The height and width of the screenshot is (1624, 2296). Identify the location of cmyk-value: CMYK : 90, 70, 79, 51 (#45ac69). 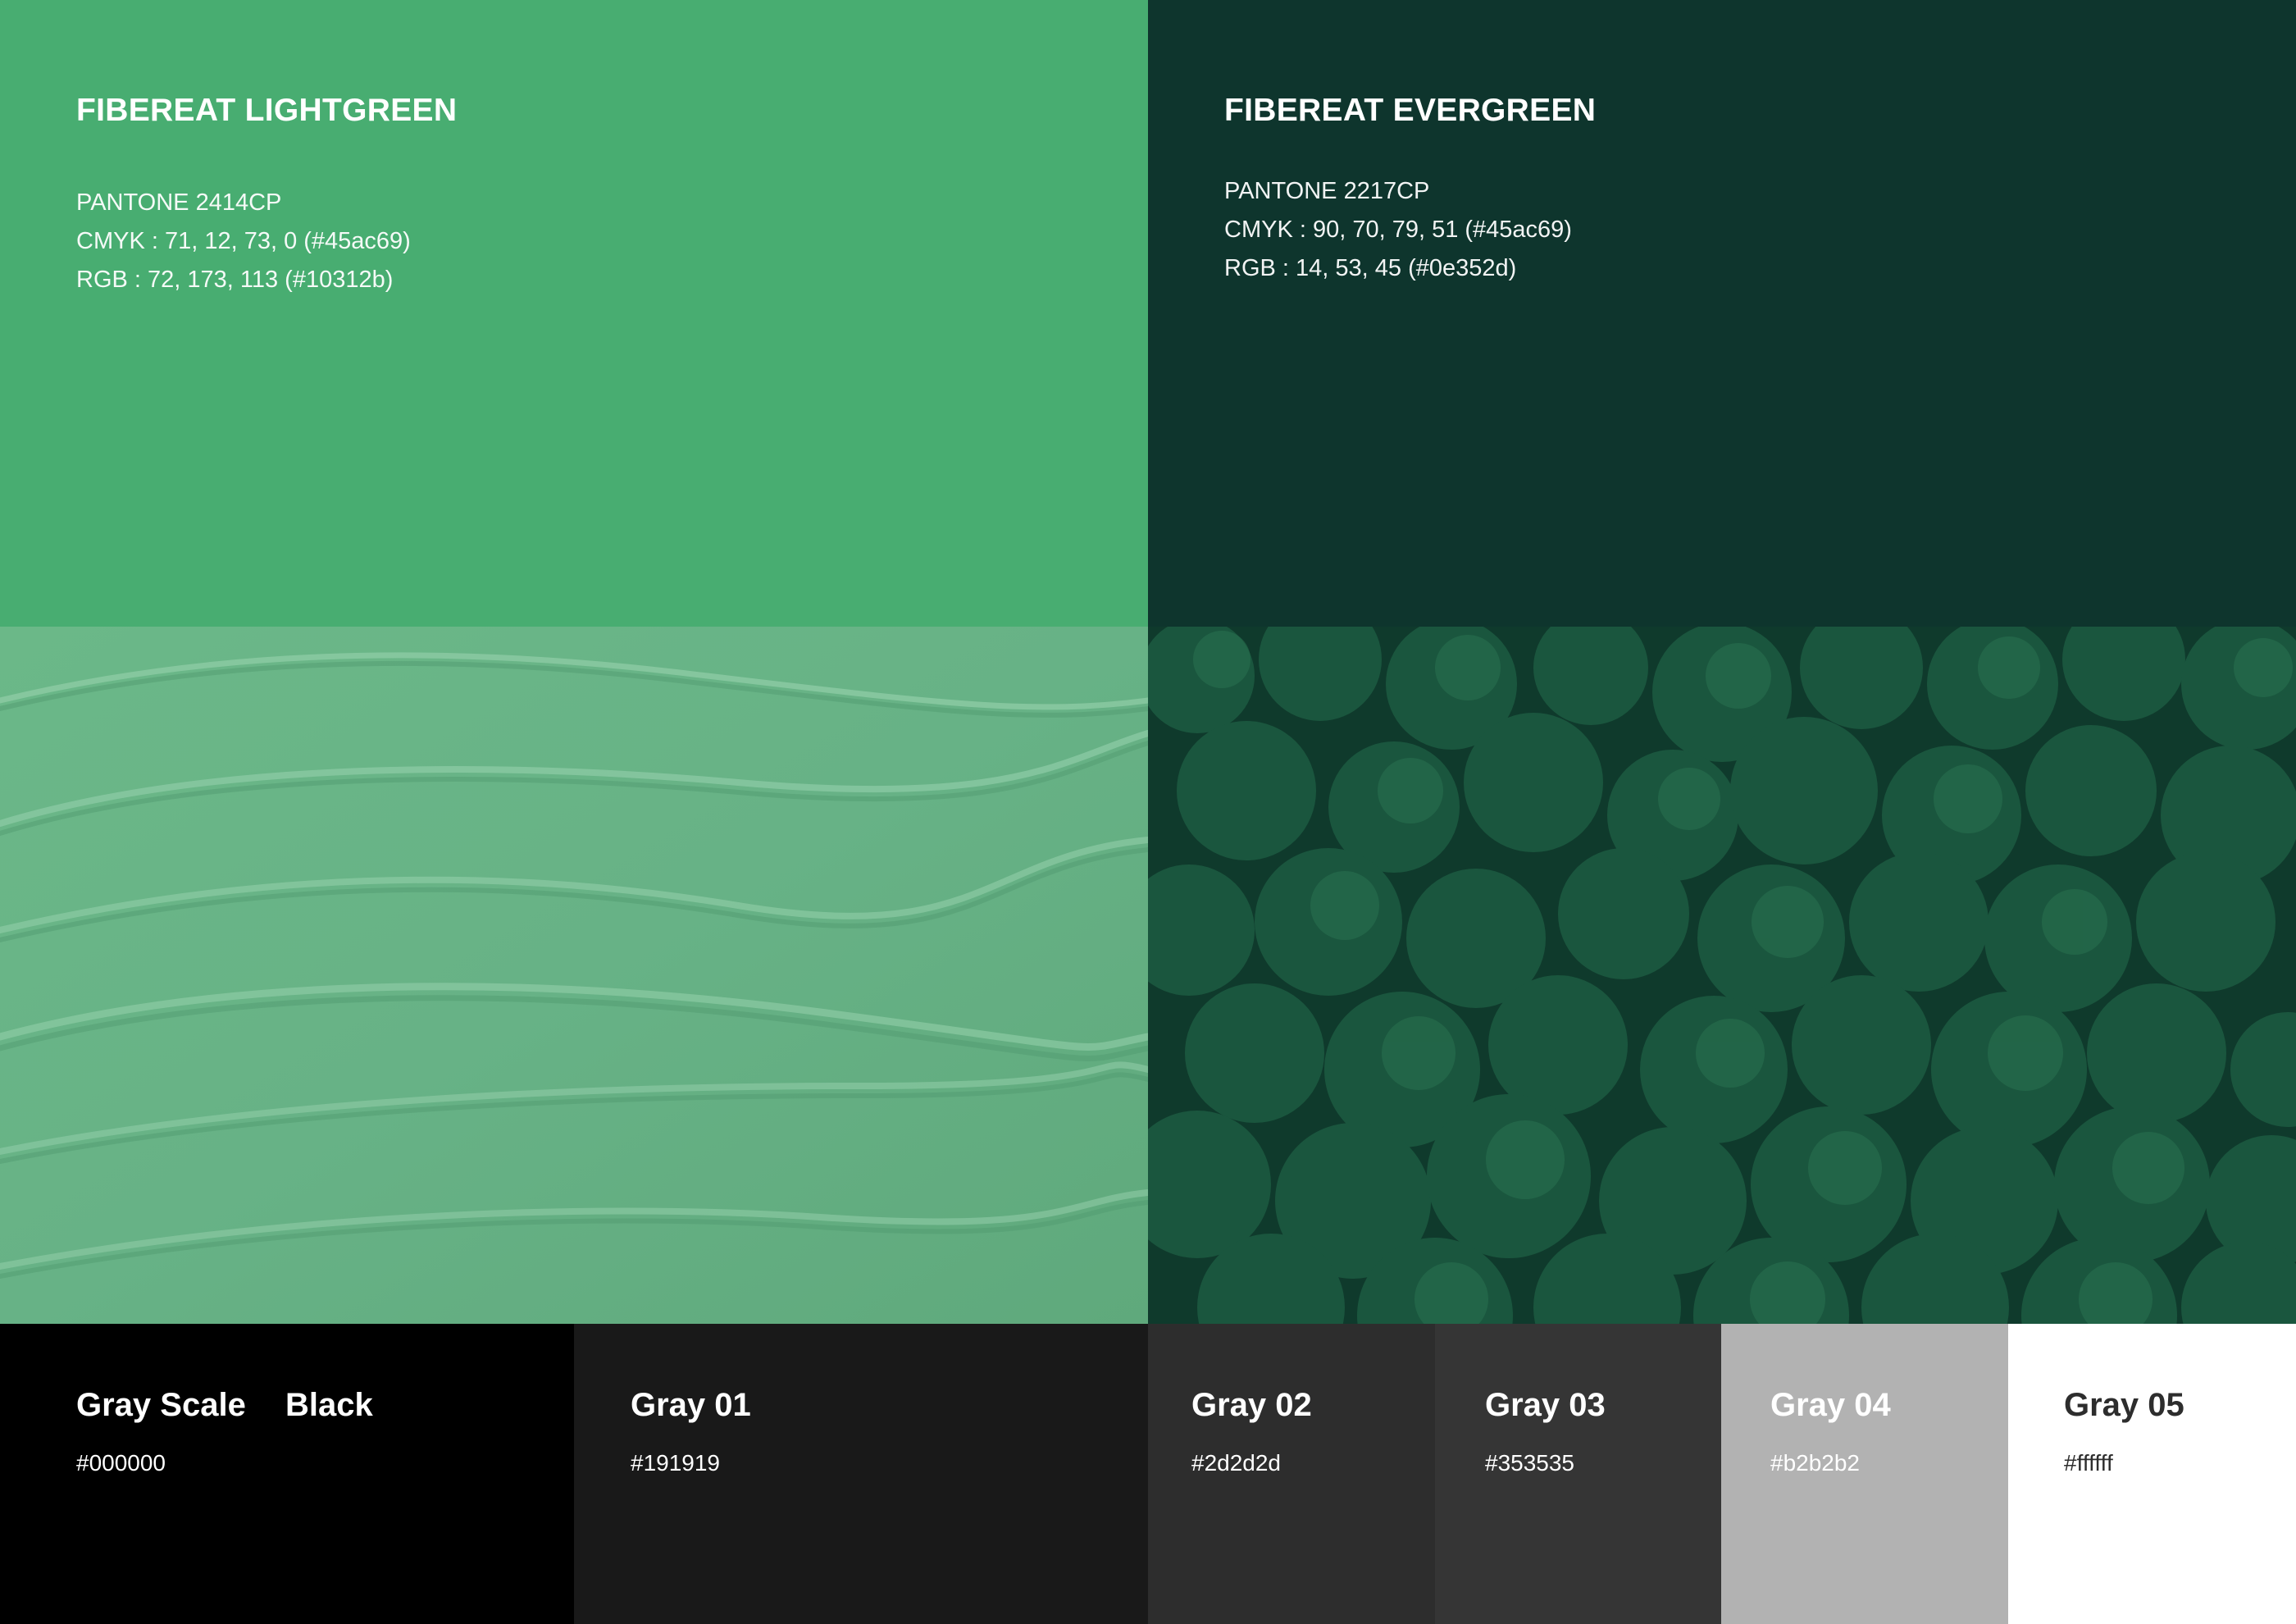
(1398, 230).